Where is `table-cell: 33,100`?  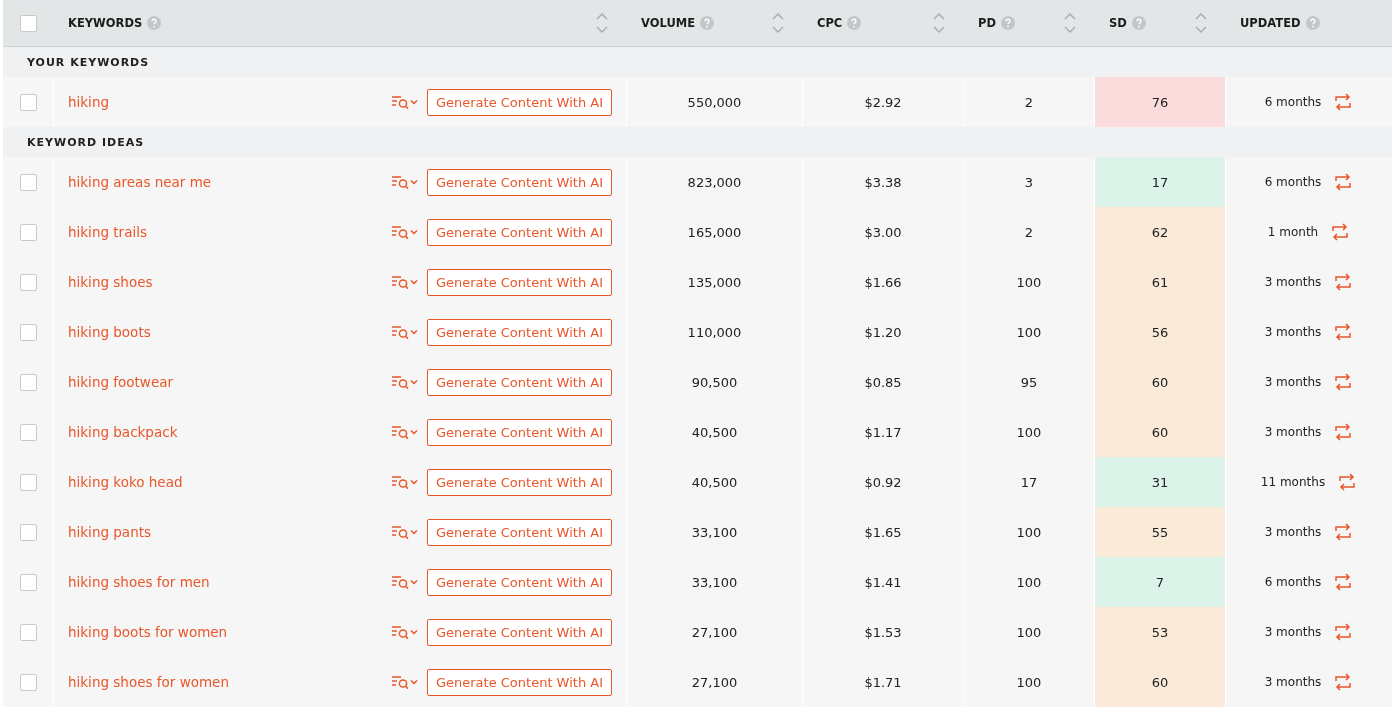 table-cell: 33,100 is located at coordinates (714, 582).